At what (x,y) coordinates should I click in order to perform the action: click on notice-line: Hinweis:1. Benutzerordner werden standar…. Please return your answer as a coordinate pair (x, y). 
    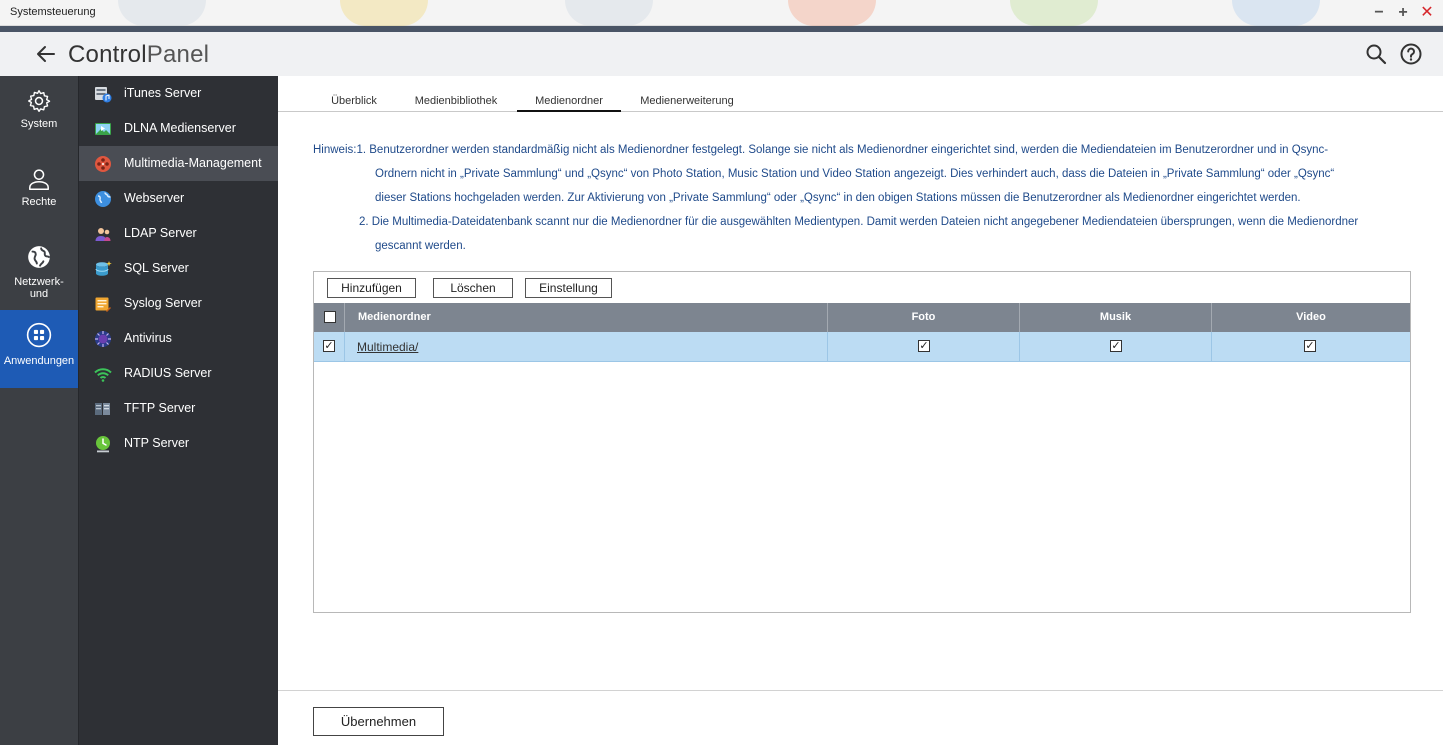
    Looking at the image, I should click on (863, 150).